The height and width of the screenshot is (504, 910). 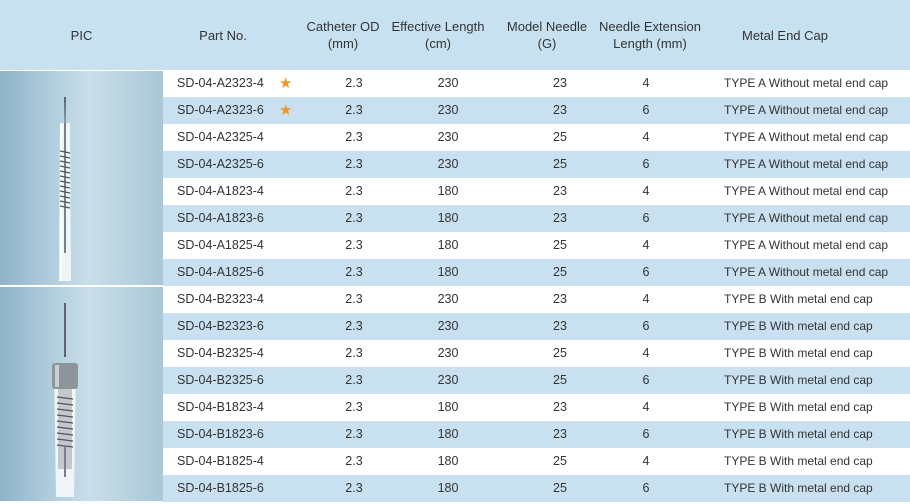 What do you see at coordinates (650, 35) in the screenshot?
I see `header-needle-extension: Needle Extension Length (mm)` at bounding box center [650, 35].